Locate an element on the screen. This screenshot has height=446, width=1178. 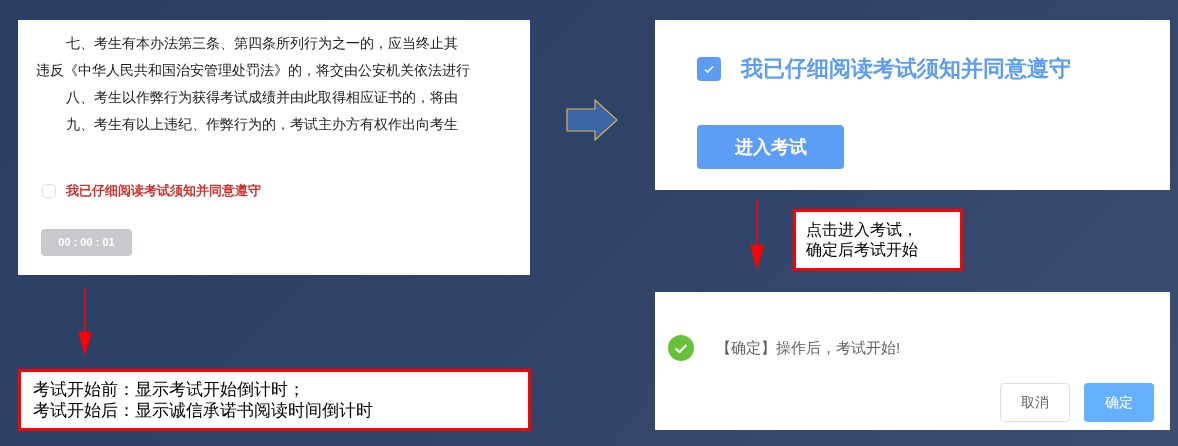
notice-paragraph: 七、考生有本办法第三条、第四条所列行为之一的，应当终止其 is located at coordinates (262, 43).